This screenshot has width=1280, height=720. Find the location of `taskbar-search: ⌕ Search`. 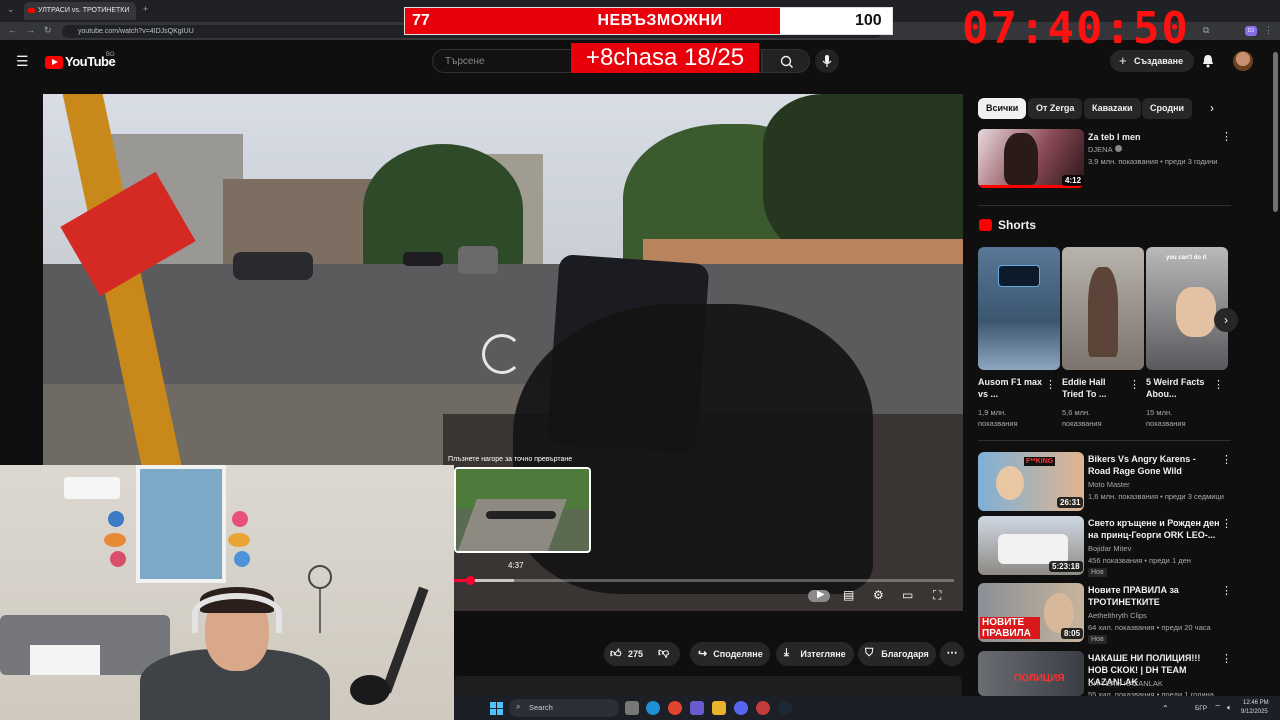

taskbar-search: ⌕ Search is located at coordinates (564, 708).